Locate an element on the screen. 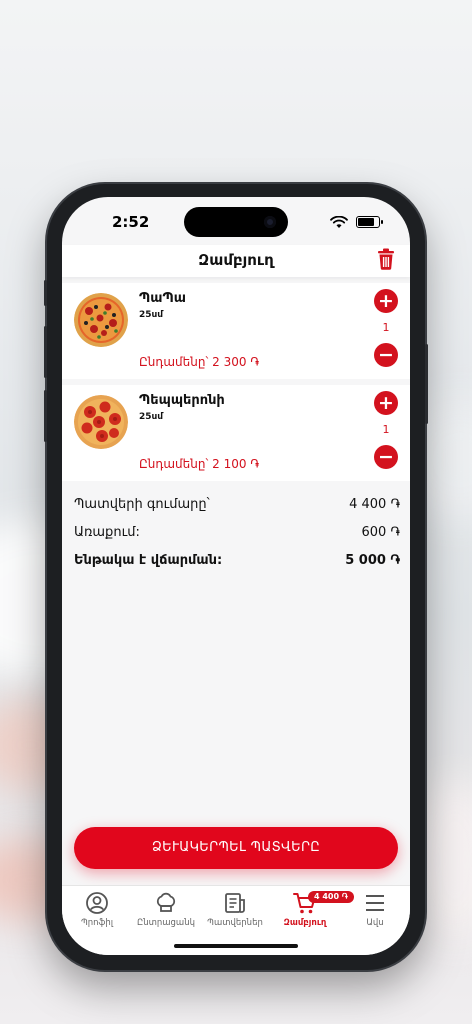  subtotal-label: Պատվերի գումարը՝ is located at coordinates (142, 504).